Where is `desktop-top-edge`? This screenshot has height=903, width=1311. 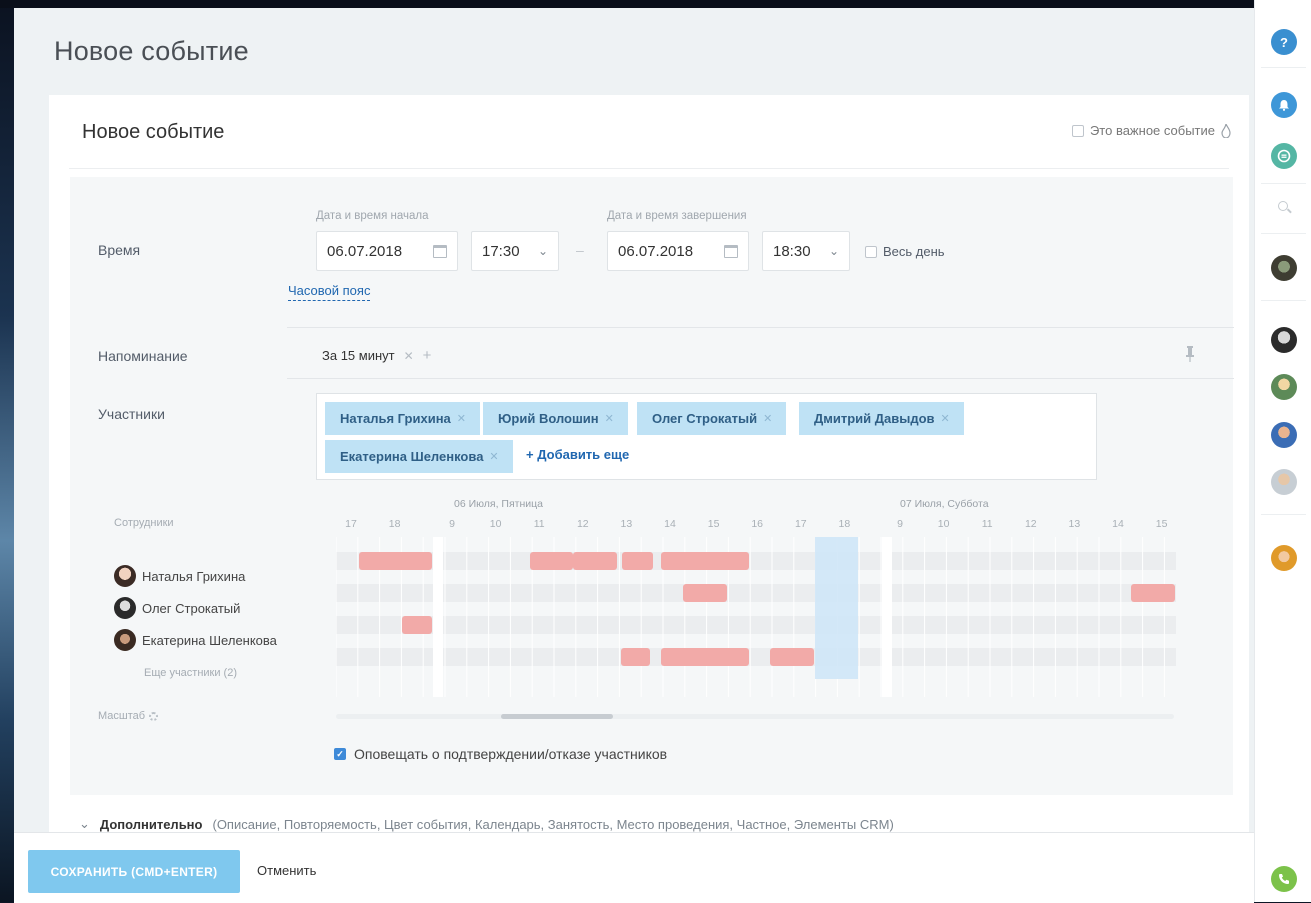 desktop-top-edge is located at coordinates (655, 4).